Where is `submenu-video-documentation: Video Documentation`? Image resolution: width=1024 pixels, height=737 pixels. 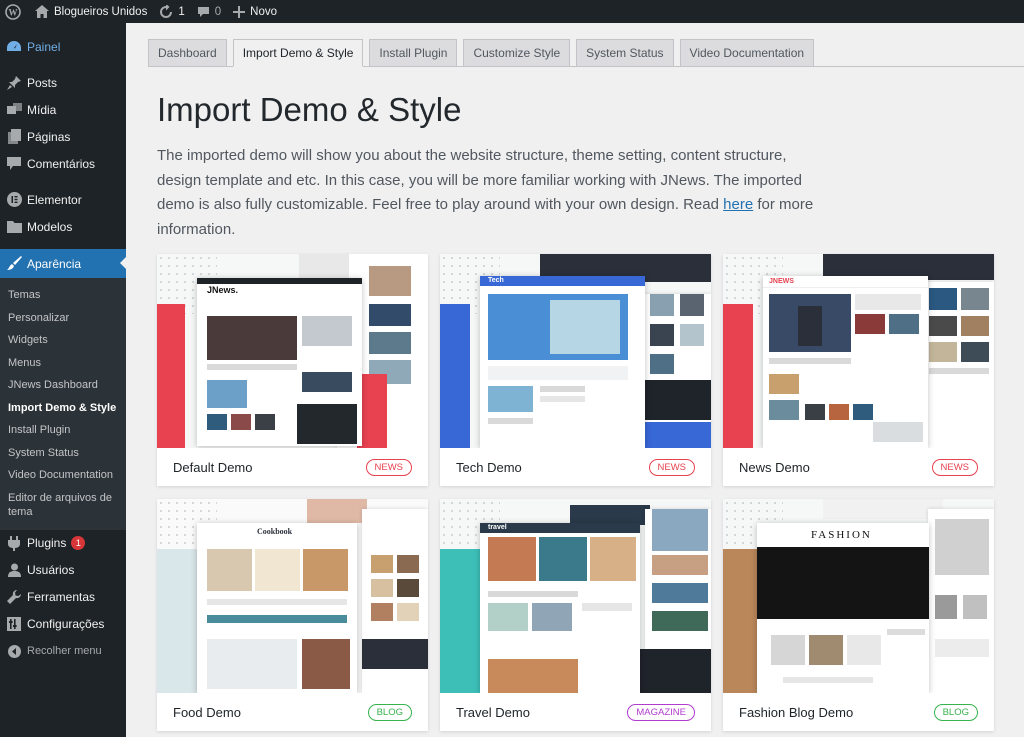
submenu-video-documentation: Video Documentation is located at coordinates (63, 475).